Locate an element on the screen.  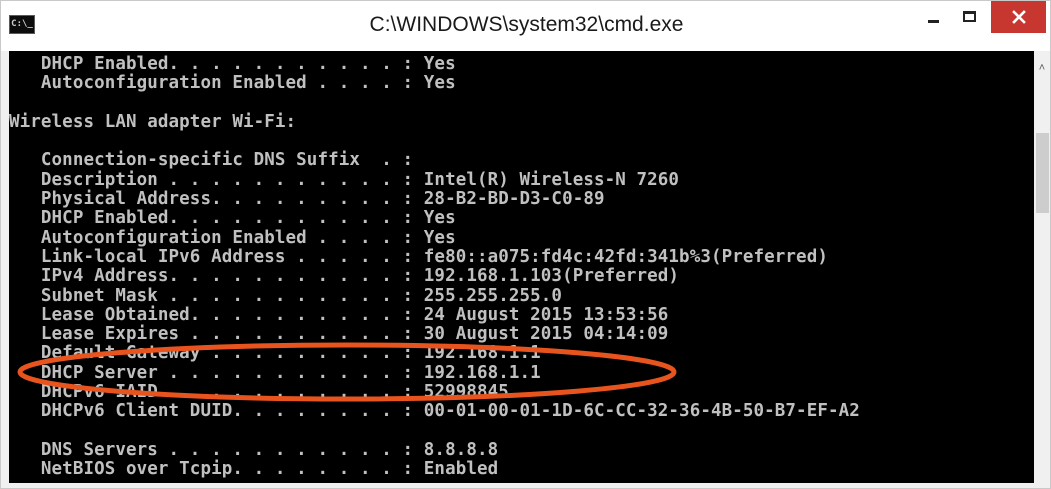
title-bar: C:\_ C:\WINDOWS\system32\cmd.exe is located at coordinates (525, 26).